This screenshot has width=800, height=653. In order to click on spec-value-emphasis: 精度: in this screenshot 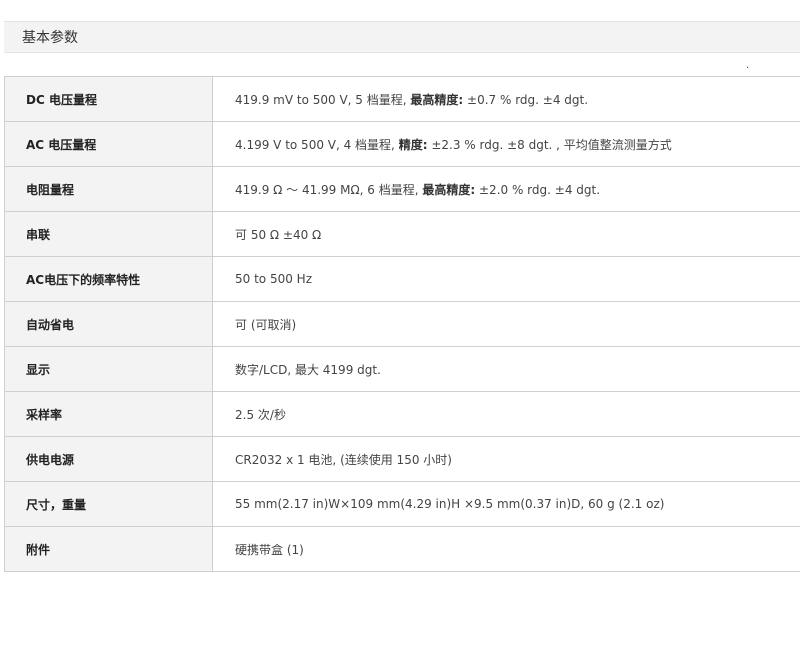, I will do `click(413, 144)`.